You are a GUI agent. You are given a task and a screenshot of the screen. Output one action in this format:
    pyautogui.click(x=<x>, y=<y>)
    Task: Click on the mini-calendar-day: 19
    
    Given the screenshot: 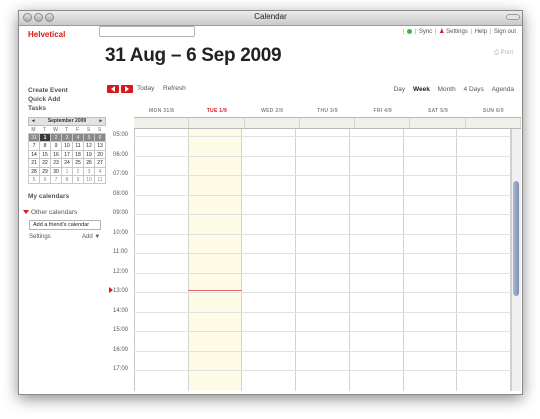 What is the action you would take?
    pyautogui.click(x=89, y=155)
    